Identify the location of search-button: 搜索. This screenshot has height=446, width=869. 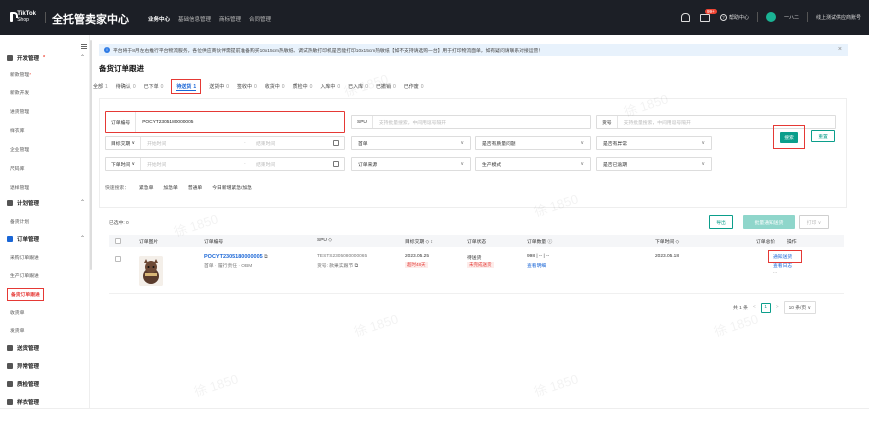
(789, 137).